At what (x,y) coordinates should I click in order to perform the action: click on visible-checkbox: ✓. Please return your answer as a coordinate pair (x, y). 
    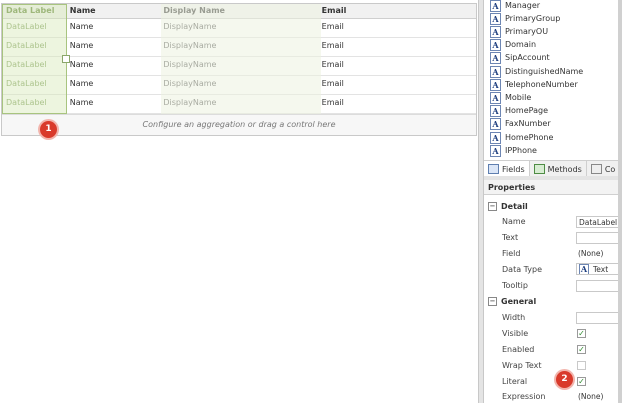
    Looking at the image, I should click on (581, 333).